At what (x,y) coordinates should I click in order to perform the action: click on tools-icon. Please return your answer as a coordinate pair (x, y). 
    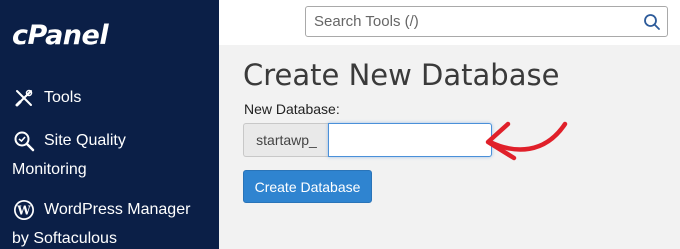
    Looking at the image, I should click on (24, 98).